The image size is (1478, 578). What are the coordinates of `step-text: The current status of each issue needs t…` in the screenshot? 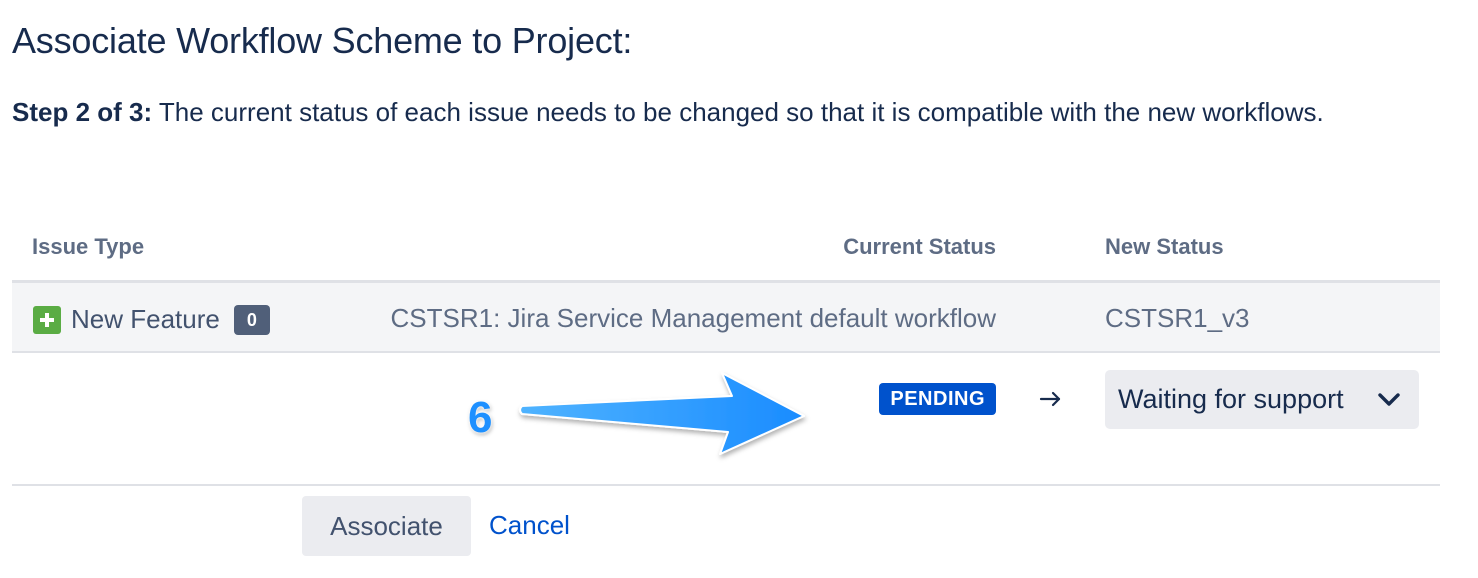 It's located at (738, 112).